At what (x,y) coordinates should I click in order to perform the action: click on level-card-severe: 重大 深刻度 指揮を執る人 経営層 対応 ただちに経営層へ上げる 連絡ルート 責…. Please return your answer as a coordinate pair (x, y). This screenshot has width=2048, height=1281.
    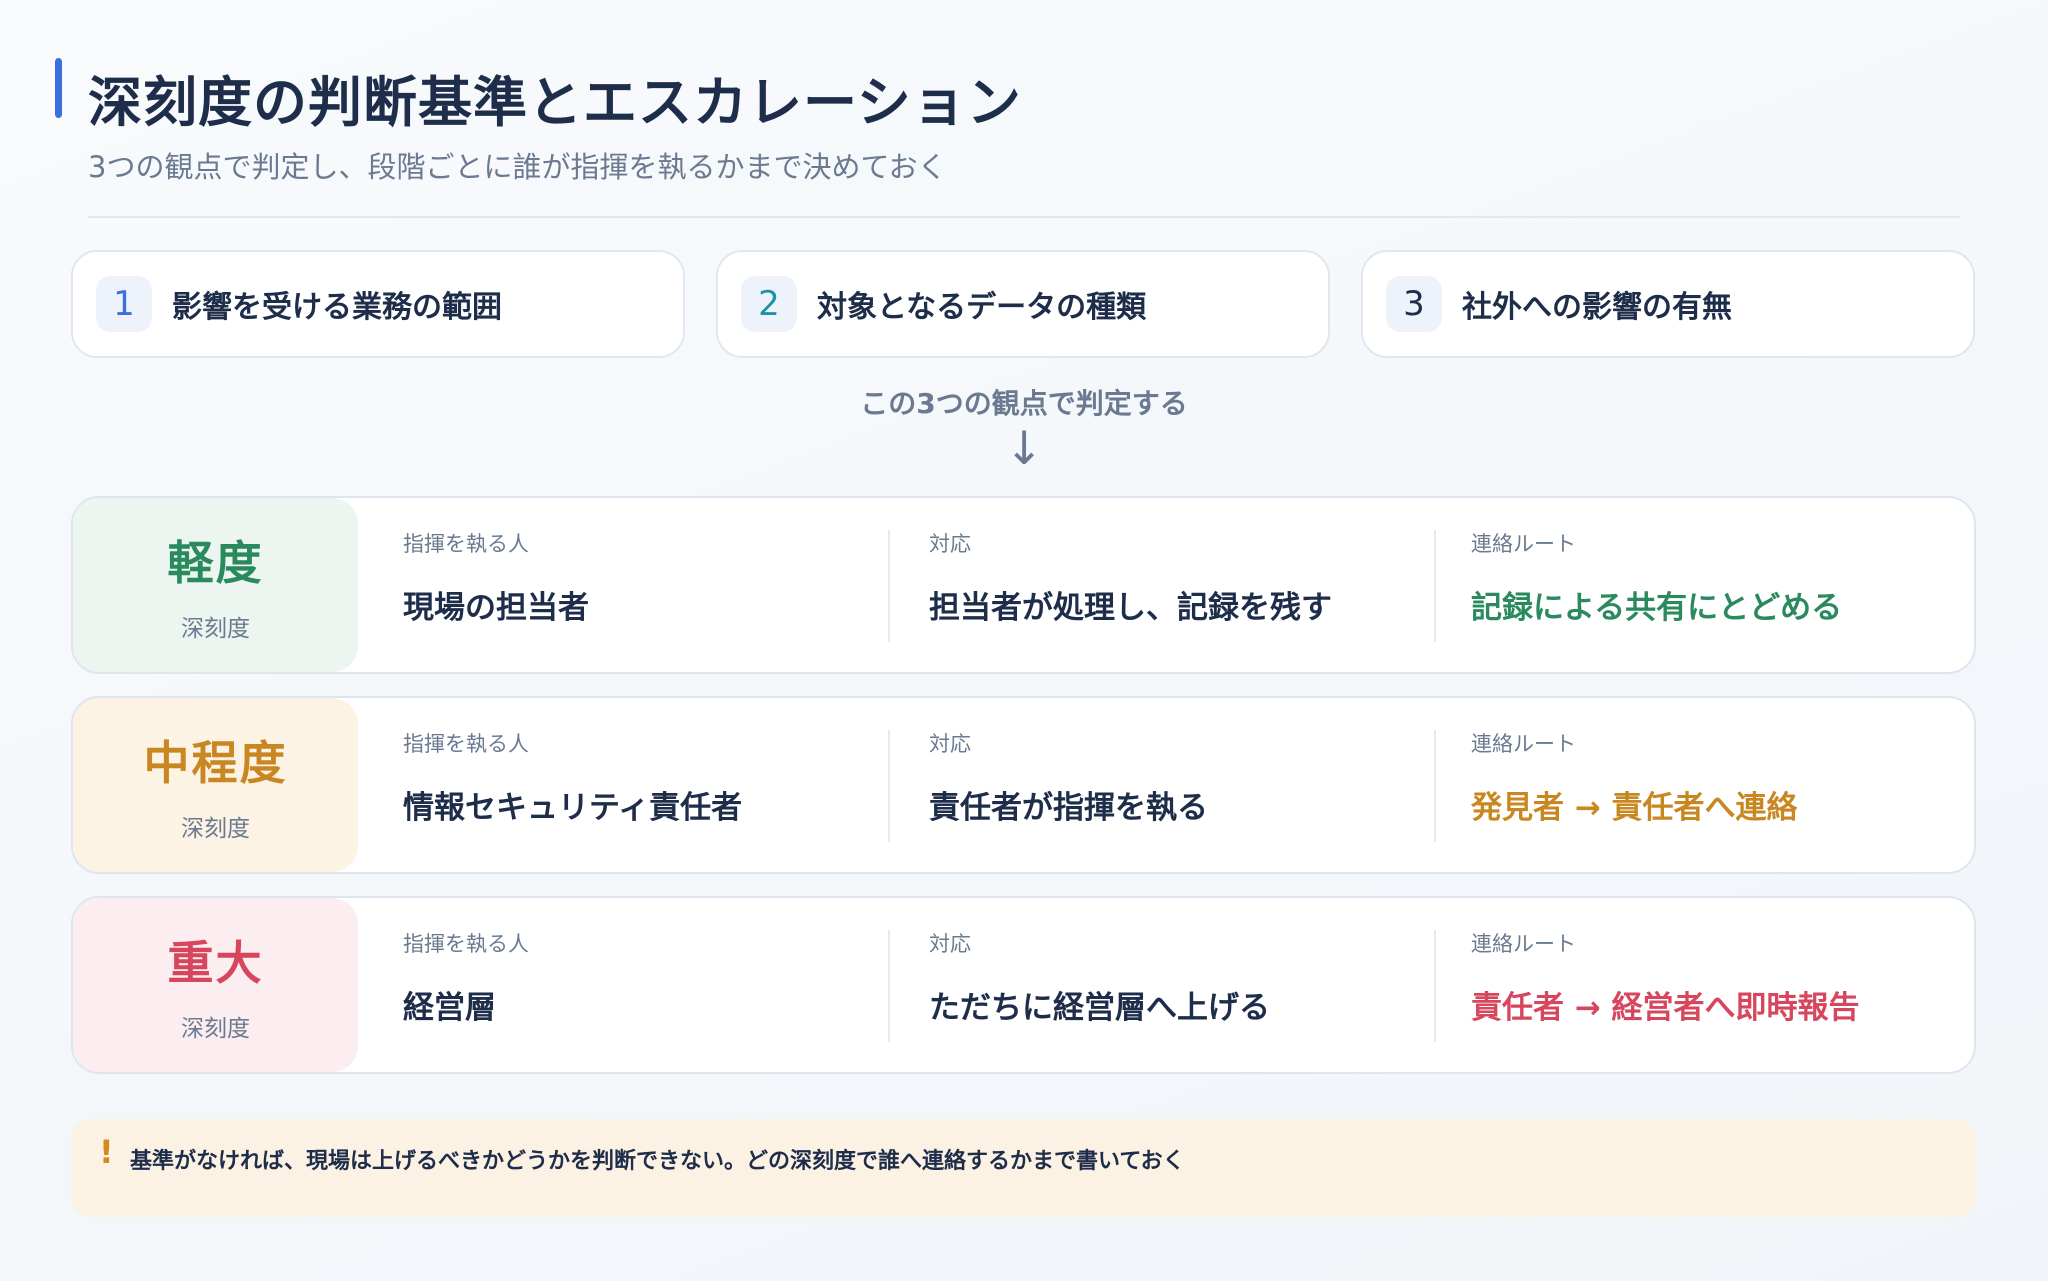
    Looking at the image, I should click on (1023, 985).